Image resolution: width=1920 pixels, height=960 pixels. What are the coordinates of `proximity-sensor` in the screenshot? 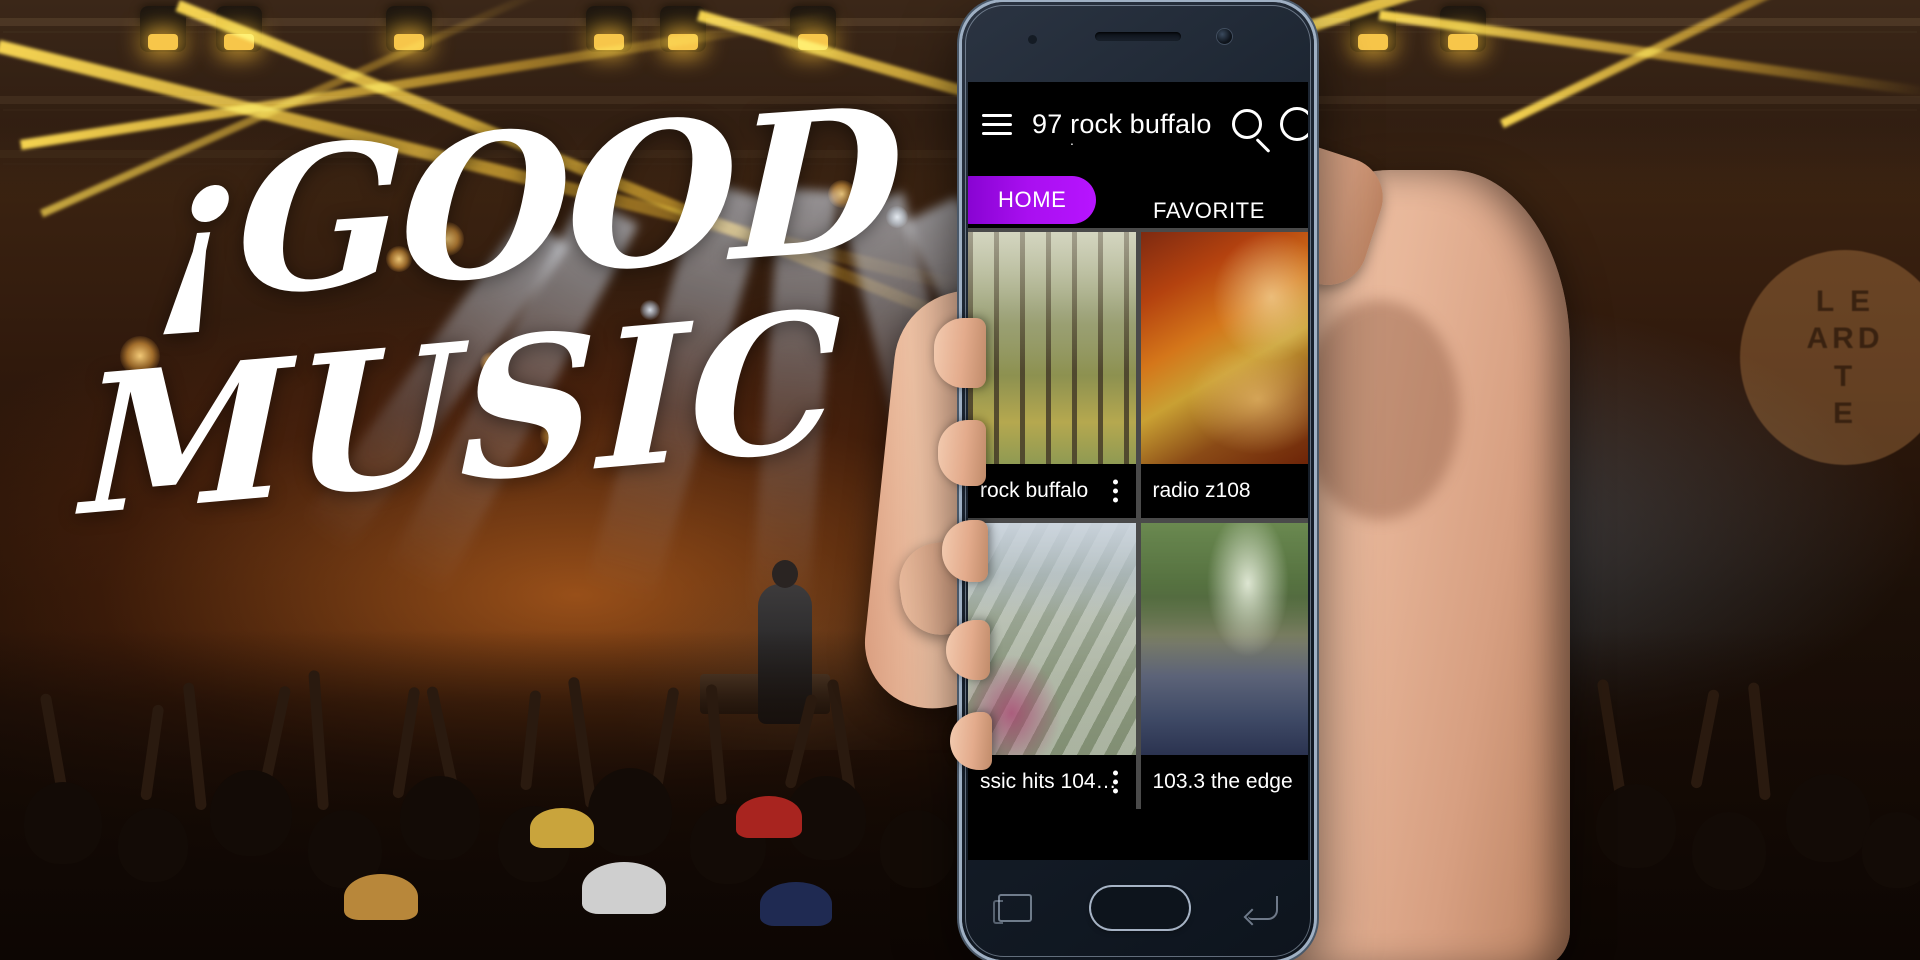 It's located at (1032, 39).